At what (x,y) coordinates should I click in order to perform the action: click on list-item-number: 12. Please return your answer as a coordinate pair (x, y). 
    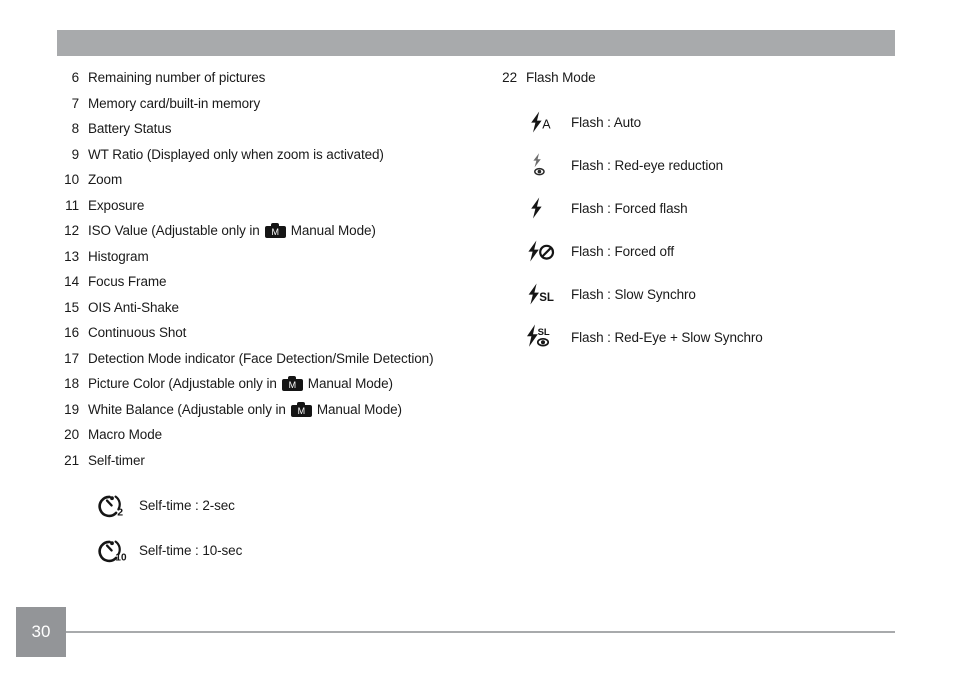
    Looking at the image, I should click on (71, 230).